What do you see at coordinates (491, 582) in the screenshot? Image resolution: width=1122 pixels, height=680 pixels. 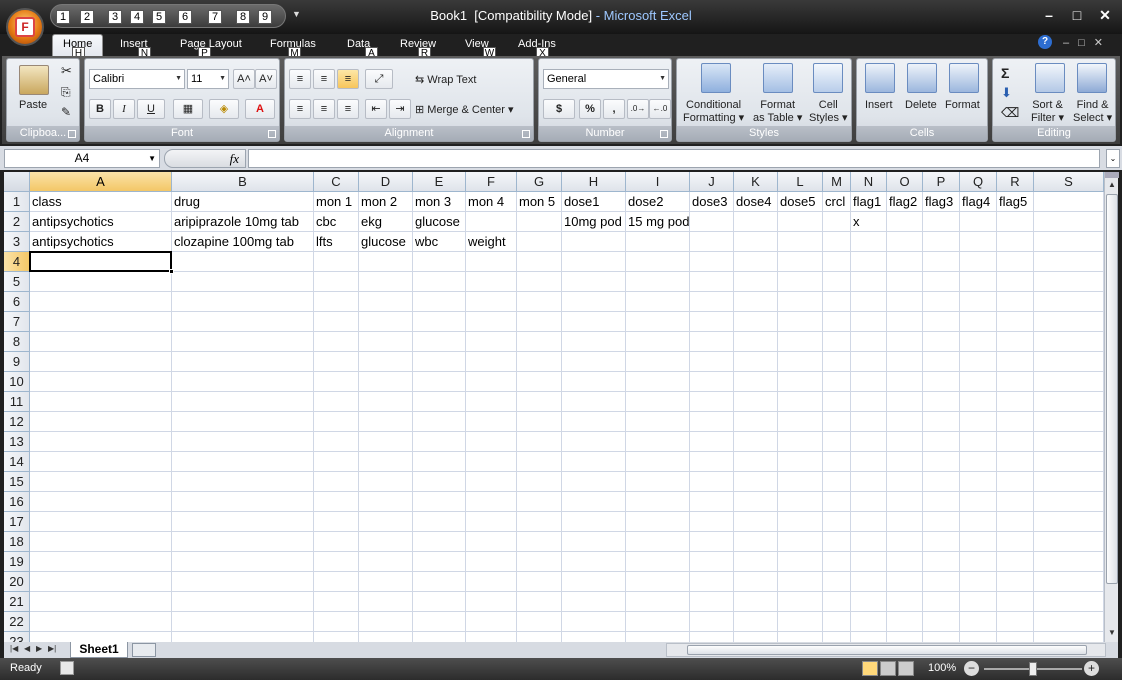 I see `cell-f20` at bounding box center [491, 582].